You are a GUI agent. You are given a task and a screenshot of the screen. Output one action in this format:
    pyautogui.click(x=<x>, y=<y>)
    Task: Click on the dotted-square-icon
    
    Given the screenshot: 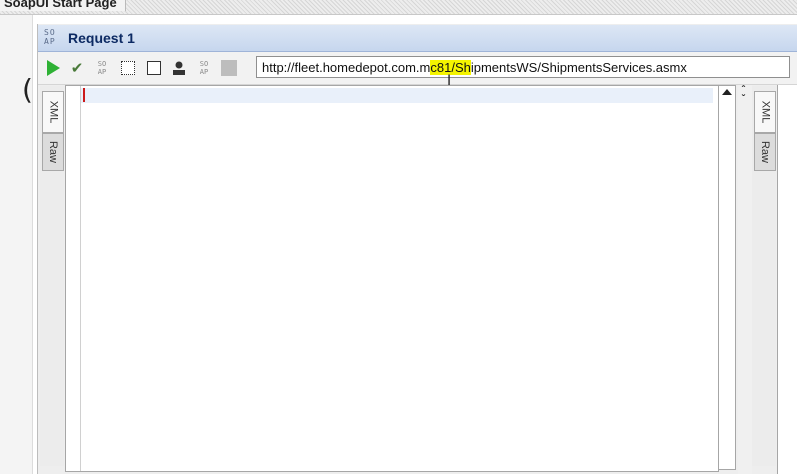 What is the action you would take?
    pyautogui.click(x=128, y=68)
    